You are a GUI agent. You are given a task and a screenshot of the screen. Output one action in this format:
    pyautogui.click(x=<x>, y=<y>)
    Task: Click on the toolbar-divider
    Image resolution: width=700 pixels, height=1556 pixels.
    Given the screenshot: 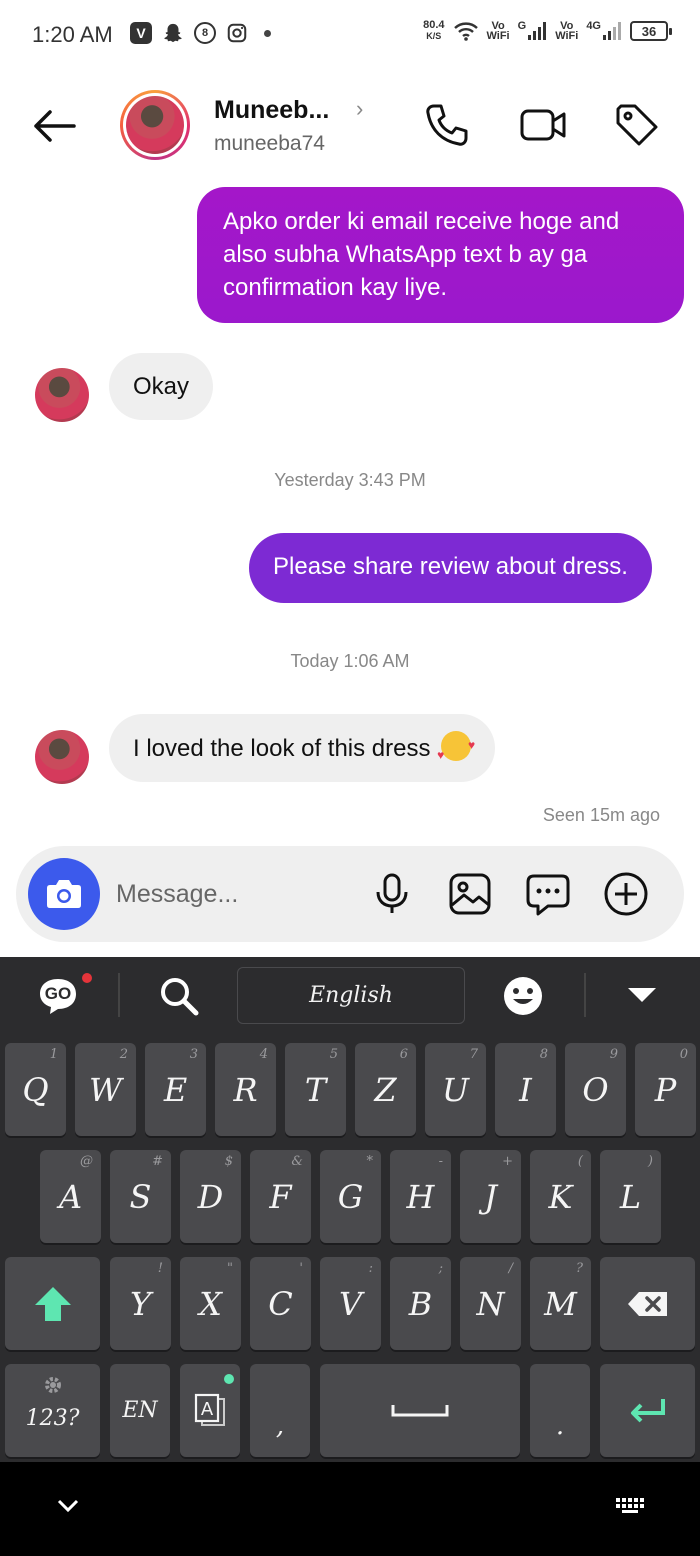 What is the action you would take?
    pyautogui.click(x=585, y=995)
    